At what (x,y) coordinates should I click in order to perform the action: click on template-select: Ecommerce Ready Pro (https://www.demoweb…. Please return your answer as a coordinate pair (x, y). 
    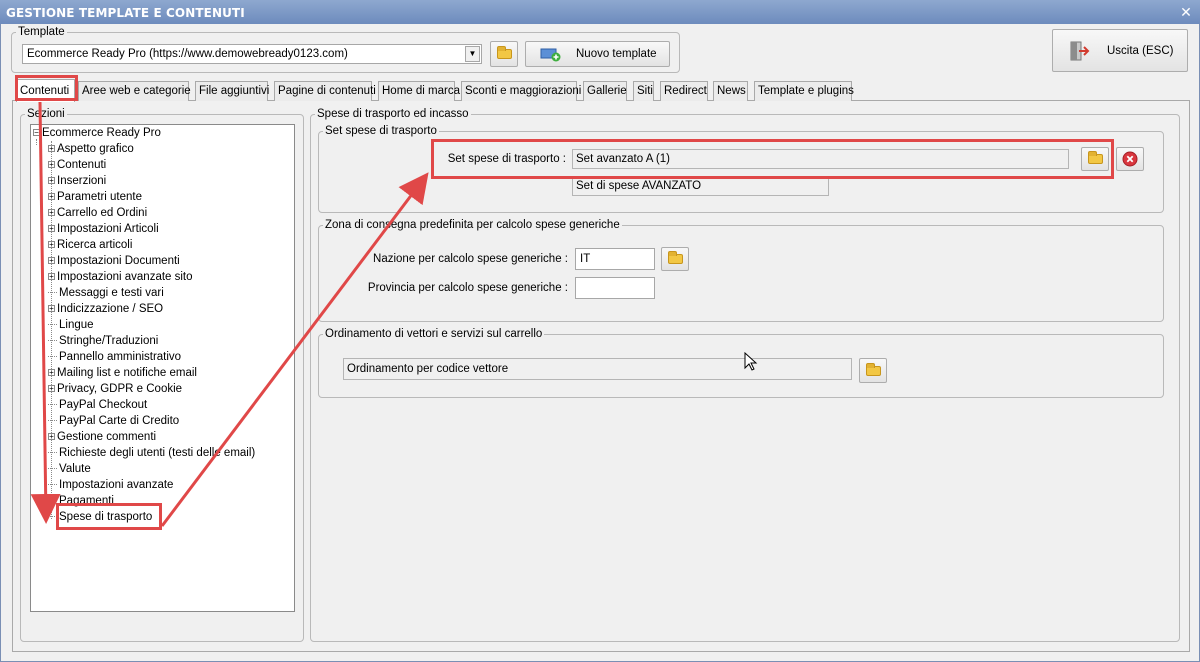
    Looking at the image, I should click on (252, 54).